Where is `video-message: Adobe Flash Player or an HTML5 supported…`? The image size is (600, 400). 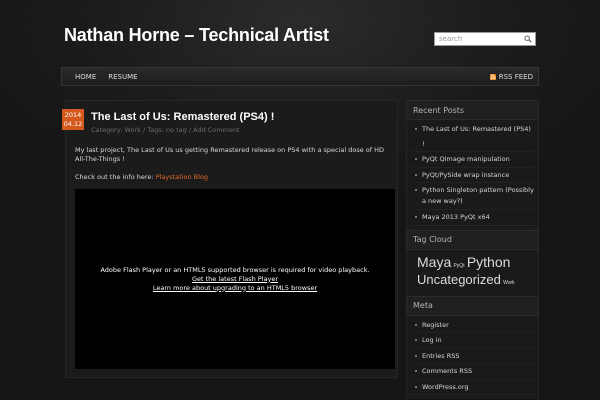 video-message: Adobe Flash Player or an HTML5 supported… is located at coordinates (235, 269).